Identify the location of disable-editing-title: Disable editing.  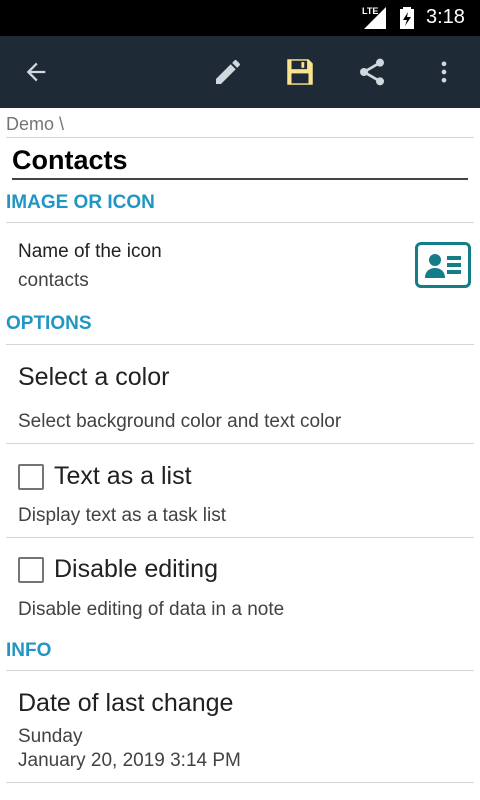
(136, 569).